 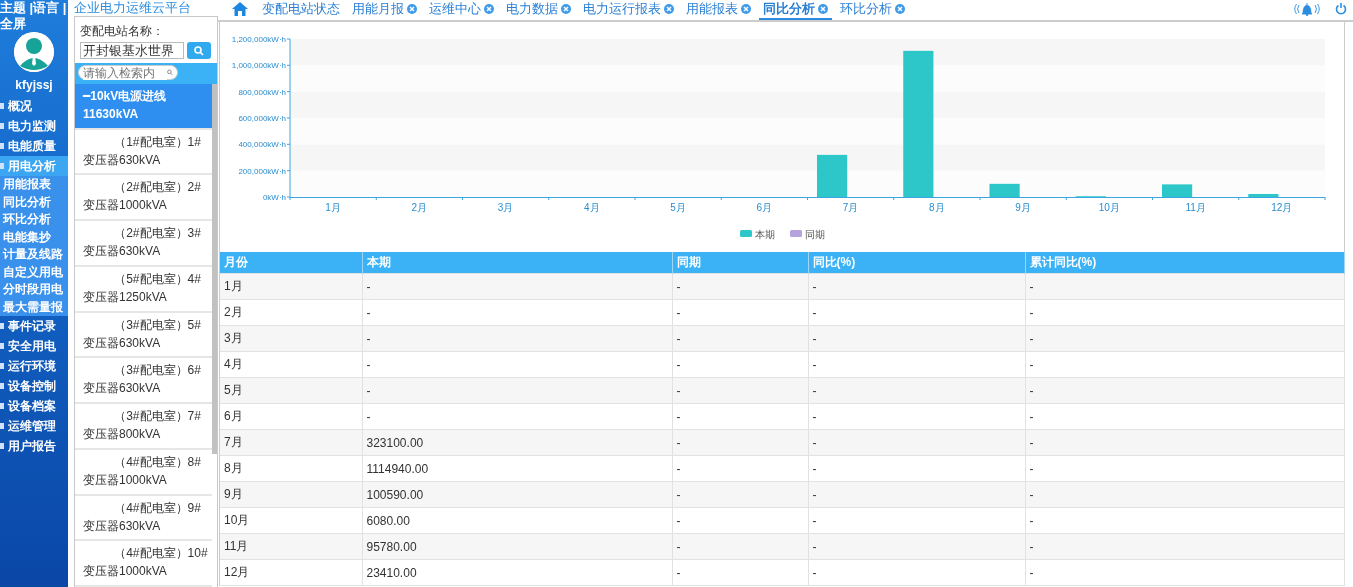 What do you see at coordinates (291, 416) in the screenshot?
I see `table-cell: 6月` at bounding box center [291, 416].